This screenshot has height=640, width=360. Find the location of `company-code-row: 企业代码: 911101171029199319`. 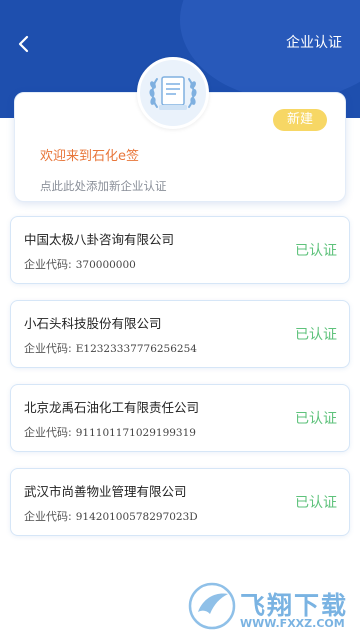

company-code-row: 企业代码: 911101171029199319 is located at coordinates (110, 433).